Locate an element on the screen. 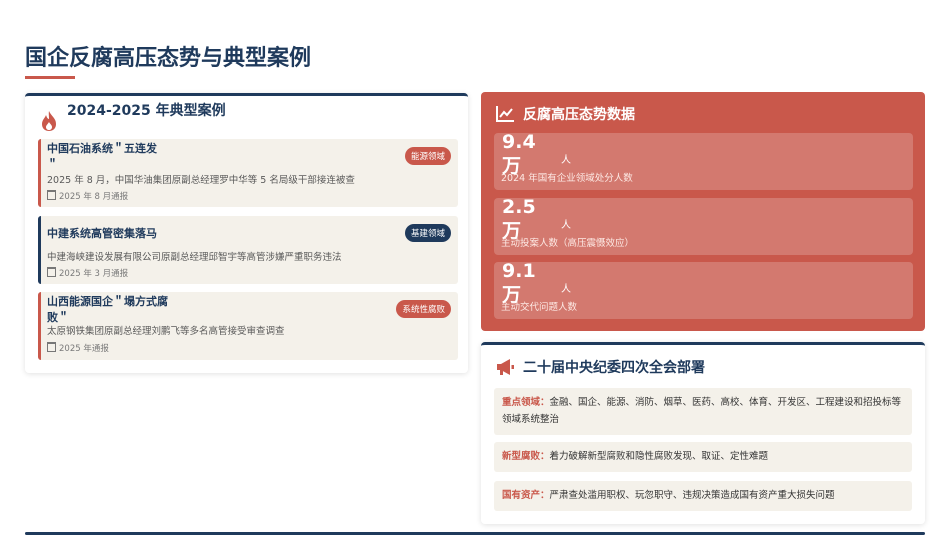  deploy-item: 新型腐败：着力破解新型腐败和隐性腐败发现、取证、定性难题 is located at coordinates (703, 457).